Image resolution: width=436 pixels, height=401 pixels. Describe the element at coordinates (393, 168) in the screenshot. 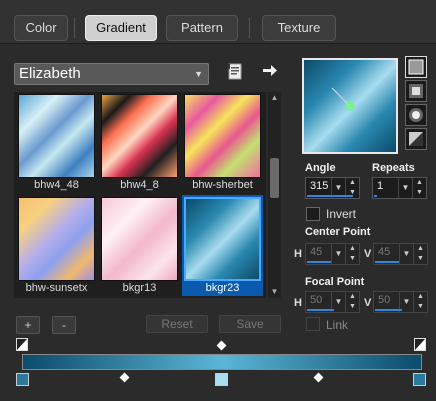

I see `repeats-label: Repeats` at that location.